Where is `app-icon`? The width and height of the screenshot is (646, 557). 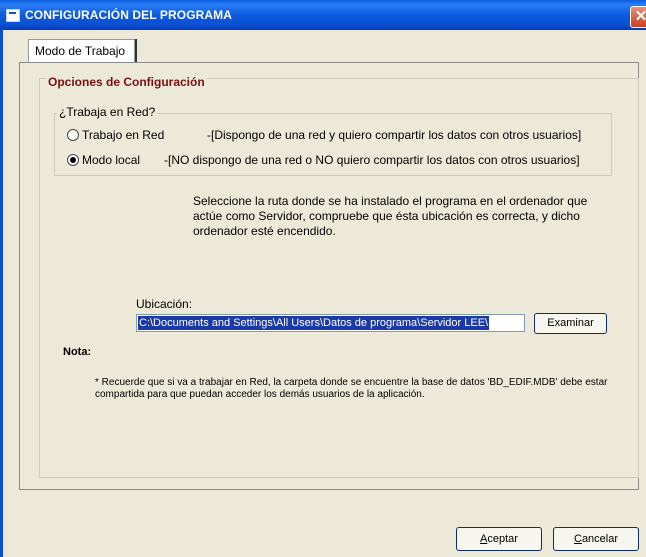
app-icon is located at coordinates (13, 15).